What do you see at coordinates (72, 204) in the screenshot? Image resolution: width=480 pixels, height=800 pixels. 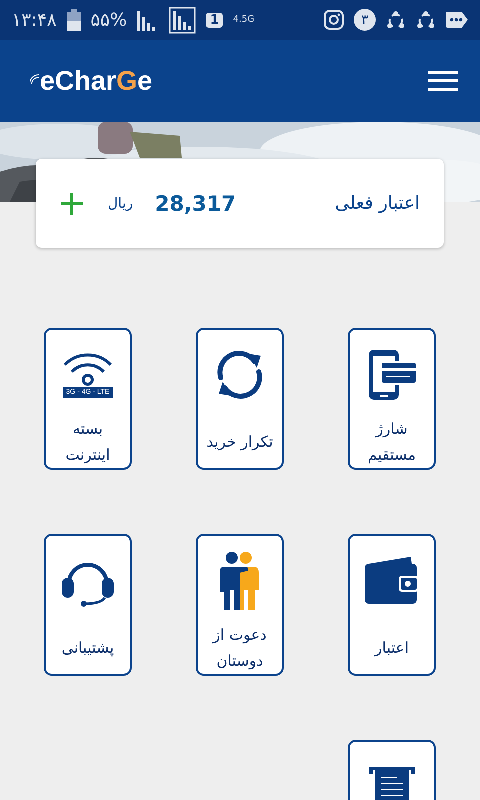 I see `add-credit-button` at bounding box center [72, 204].